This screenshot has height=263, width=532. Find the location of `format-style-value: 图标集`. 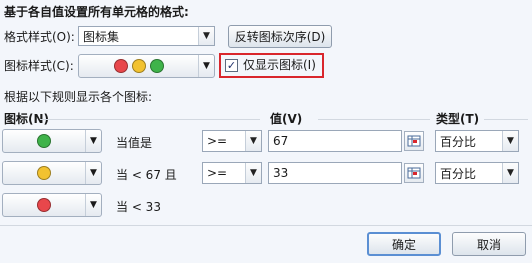

format-style-value: 图标集 is located at coordinates (101, 36).